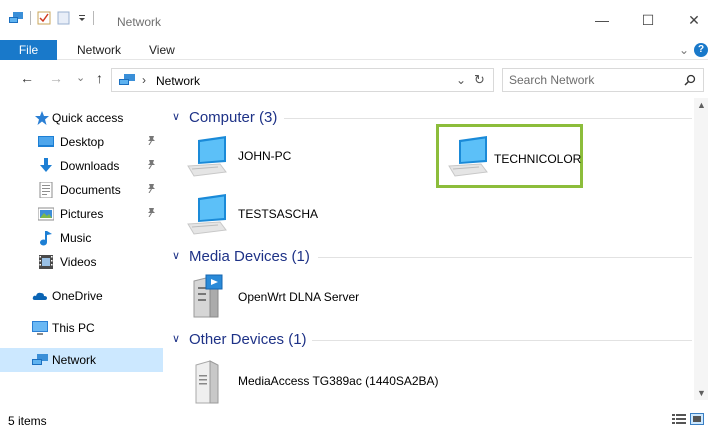 The image size is (708, 430). I want to click on sidebar-item-quick-access: Quick access, so click(81, 118).